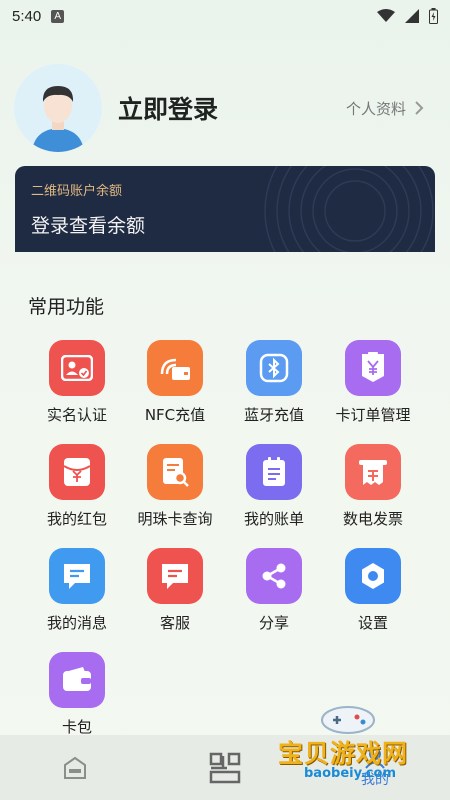 This screenshot has height=800, width=450. I want to click on function-label: 卡订单管理, so click(373, 415).